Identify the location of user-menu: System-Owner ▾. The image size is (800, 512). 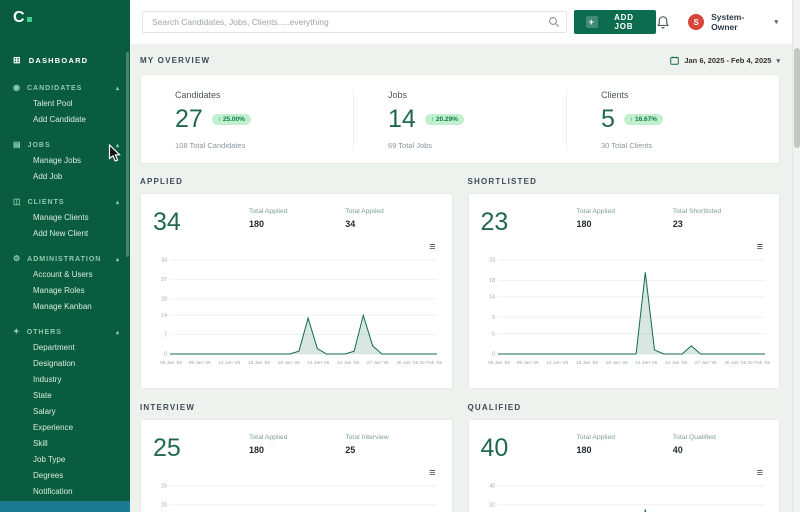
(744, 22).